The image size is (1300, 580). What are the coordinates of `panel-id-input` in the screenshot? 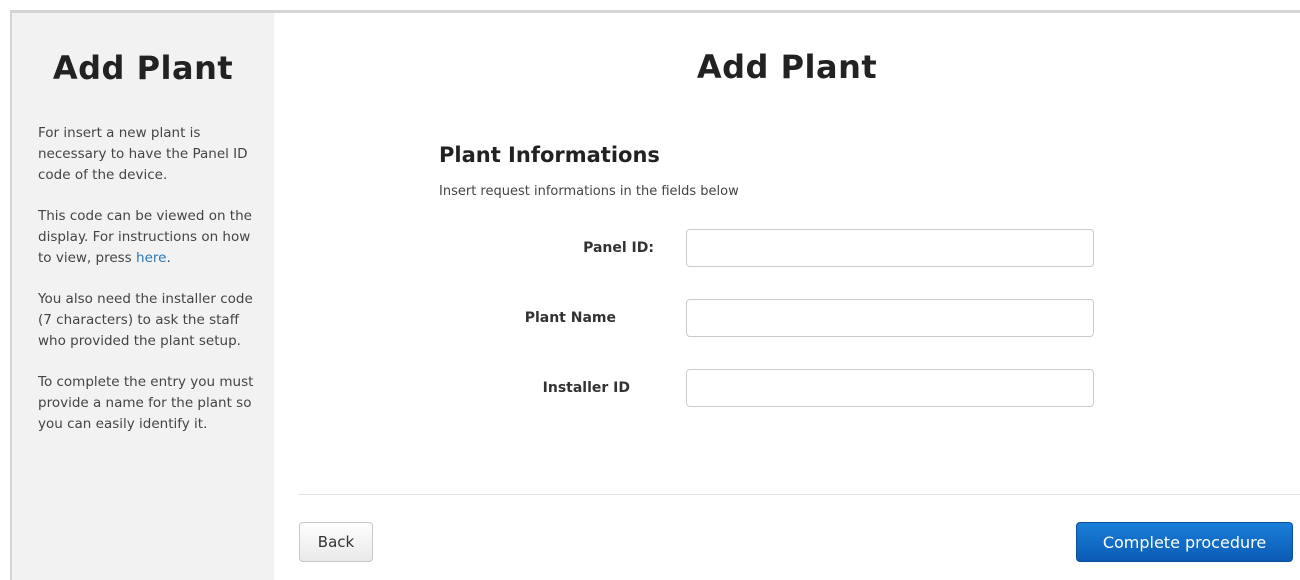 It's located at (890, 248).